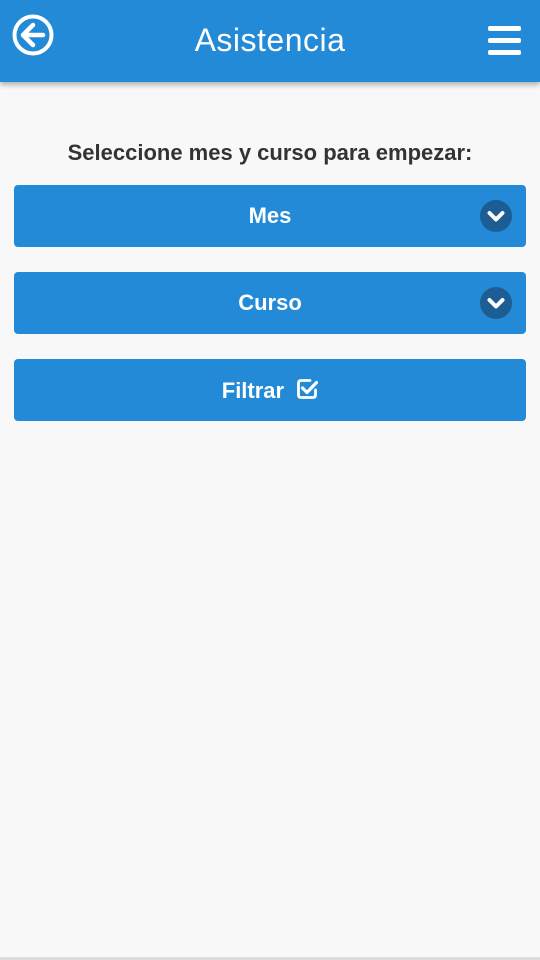  I want to click on month-select: Mes, so click(270, 216).